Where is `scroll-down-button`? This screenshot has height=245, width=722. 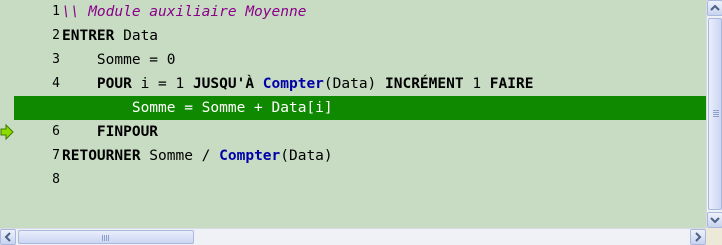
scroll-down-button is located at coordinates (714, 220).